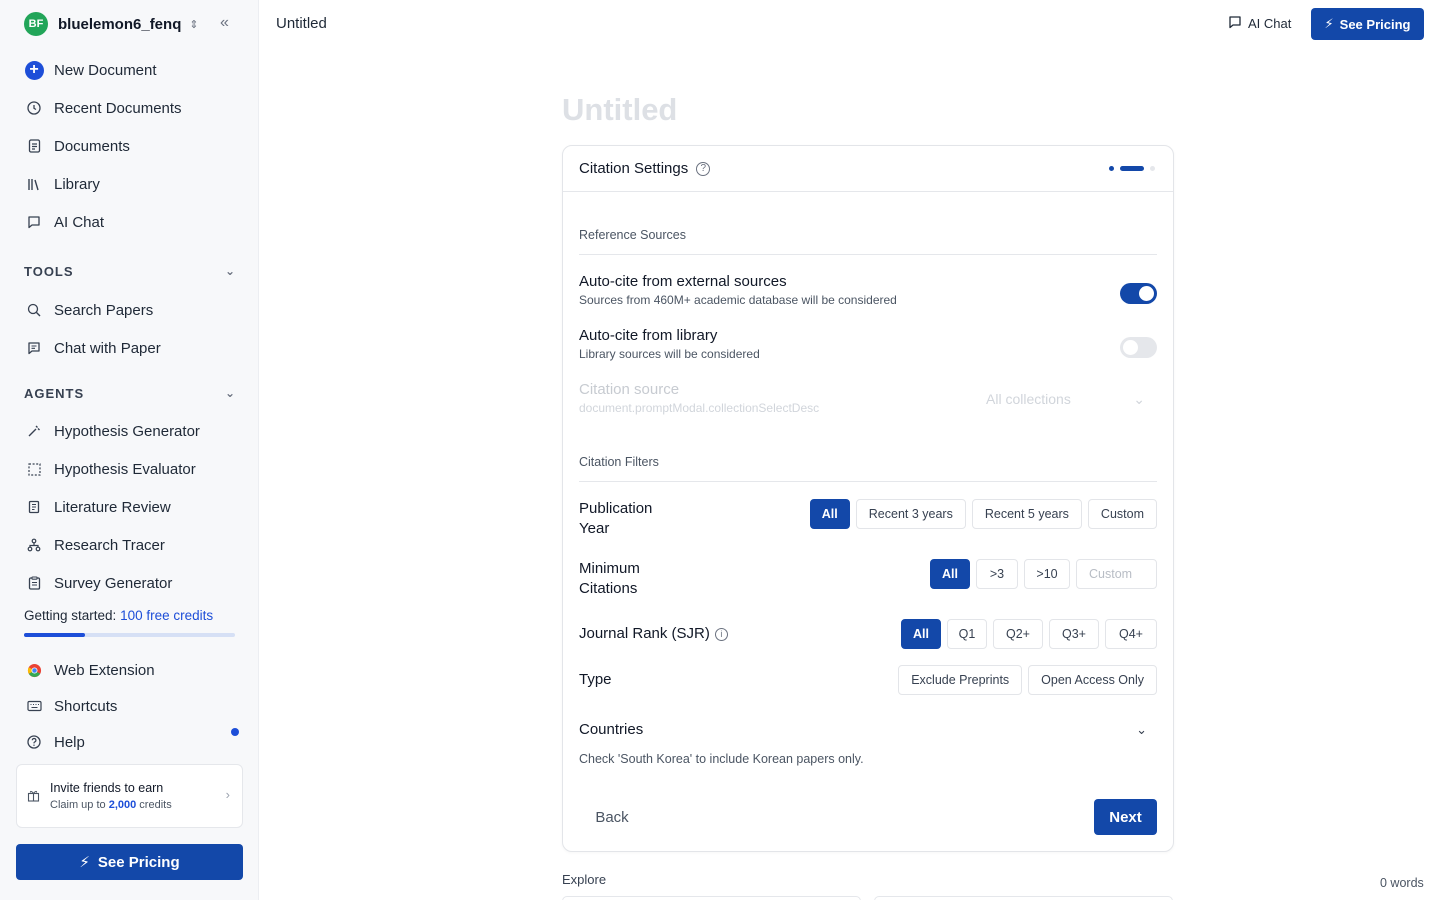 The height and width of the screenshot is (900, 1440). What do you see at coordinates (1235, 23) in the screenshot?
I see `chat-icon` at bounding box center [1235, 23].